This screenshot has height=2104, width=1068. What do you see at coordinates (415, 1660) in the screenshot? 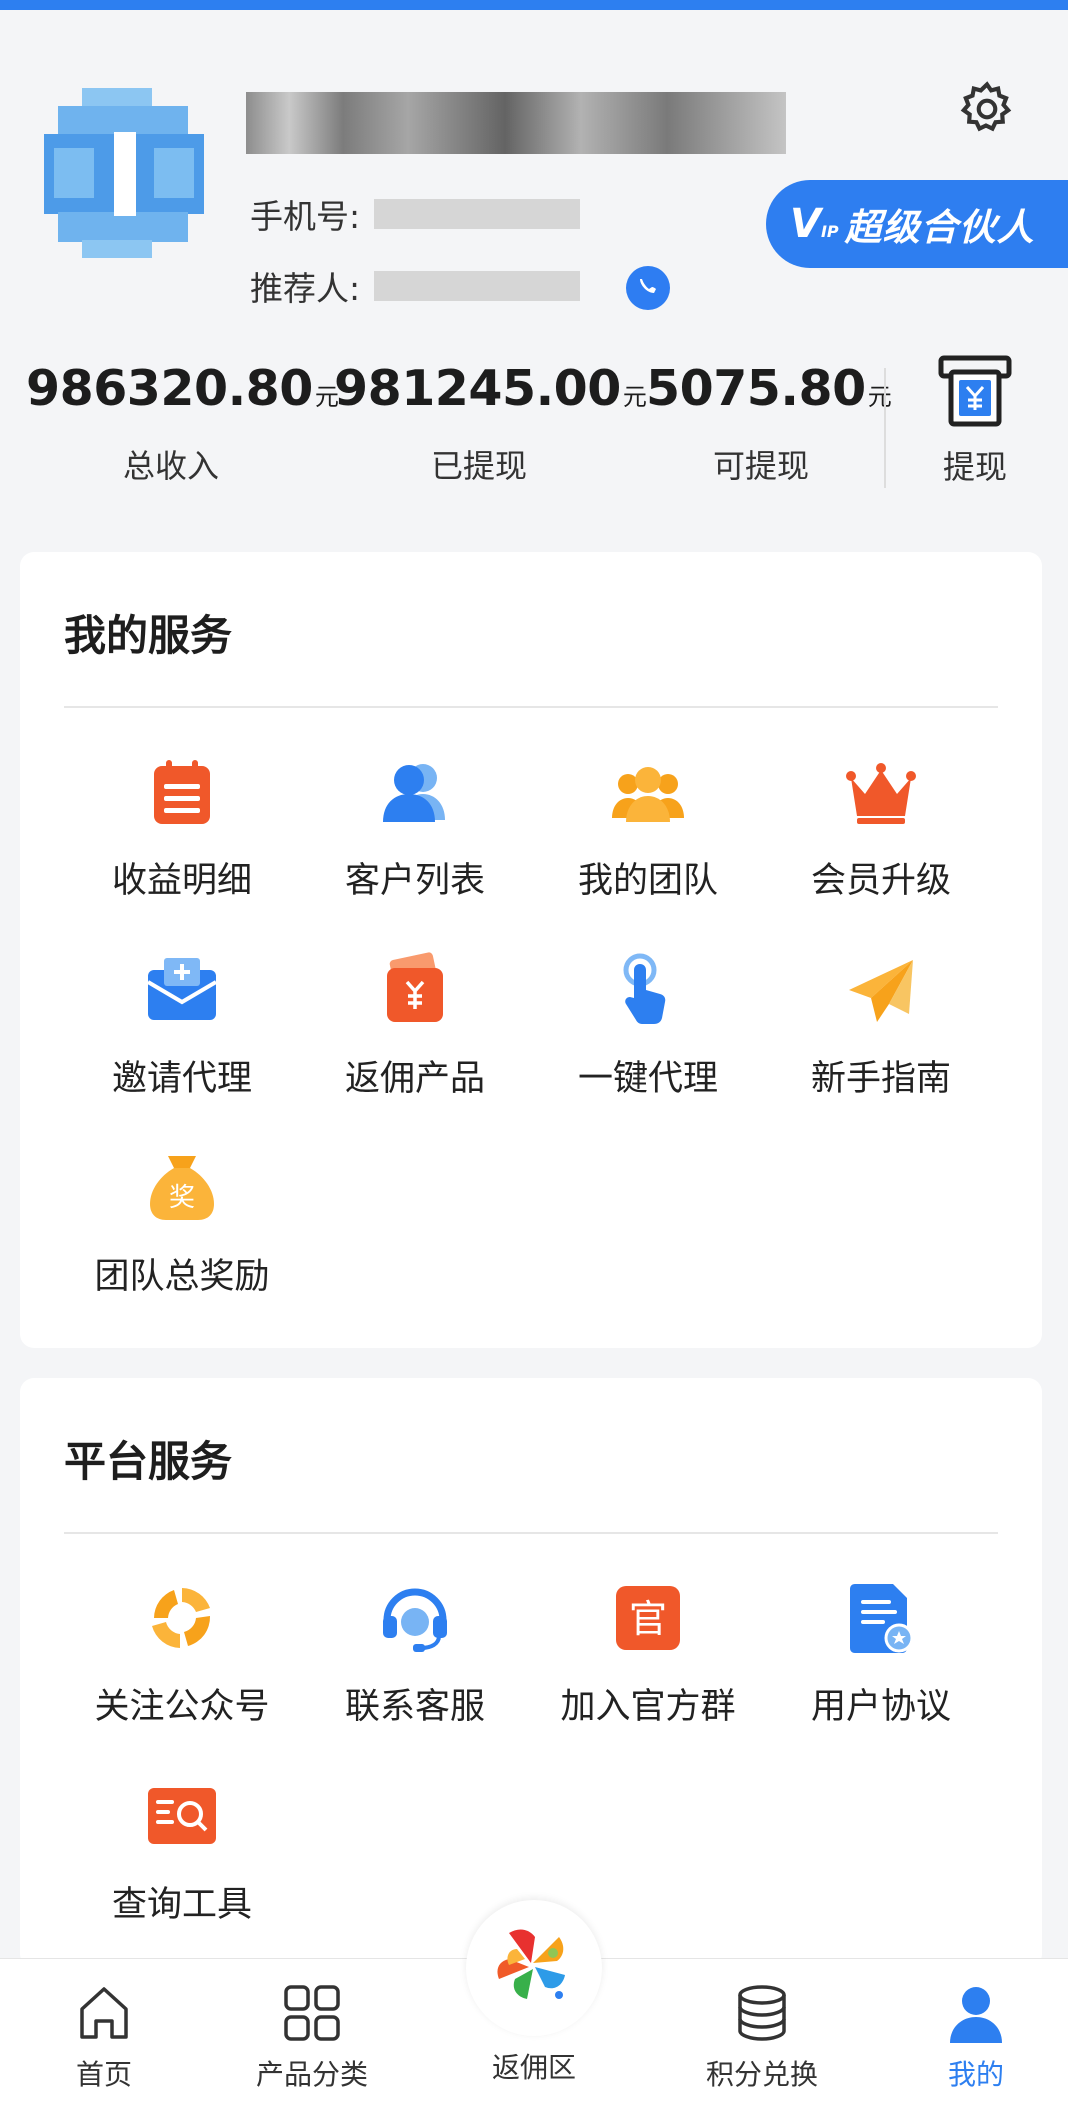
I see `service-contact-support: 联系客服` at bounding box center [415, 1660].